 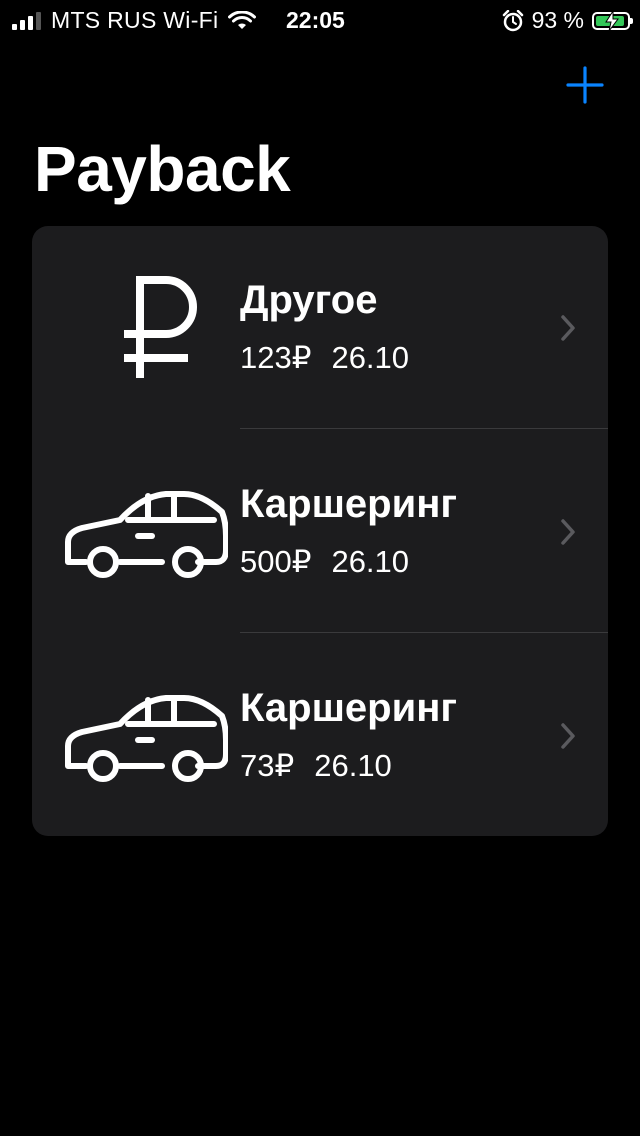 I want to click on page-title: Payback, so click(x=162, y=169).